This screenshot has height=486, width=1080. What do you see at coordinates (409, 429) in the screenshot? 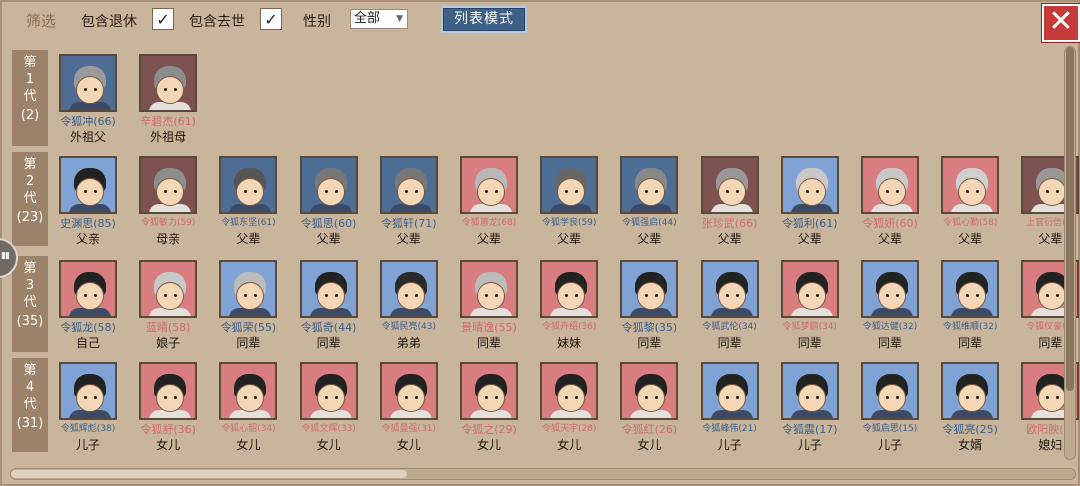
I see `member-name: 令狐曼强(31)` at bounding box center [409, 429].